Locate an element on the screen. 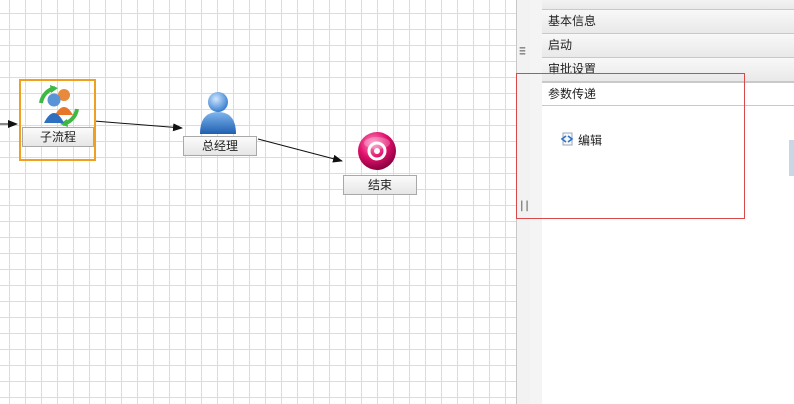 This screenshot has height=404, width=794. node-subprocess: 子流程 is located at coordinates (57, 120).